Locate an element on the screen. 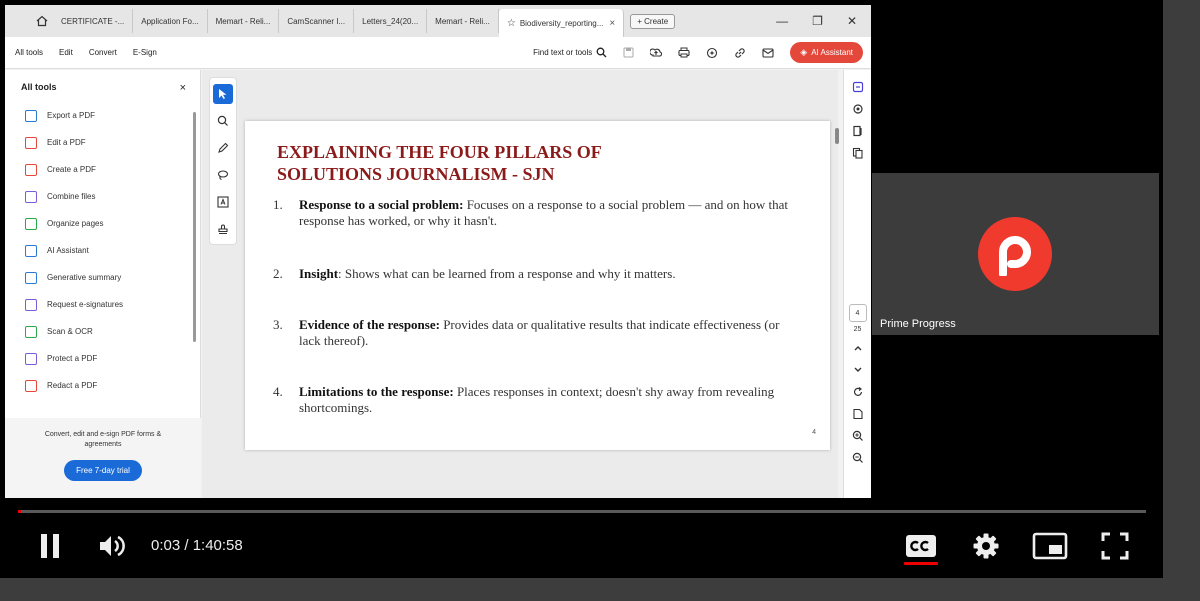 The width and height of the screenshot is (1200, 601). tool-item: Edit a PDF is located at coordinates (102, 142).